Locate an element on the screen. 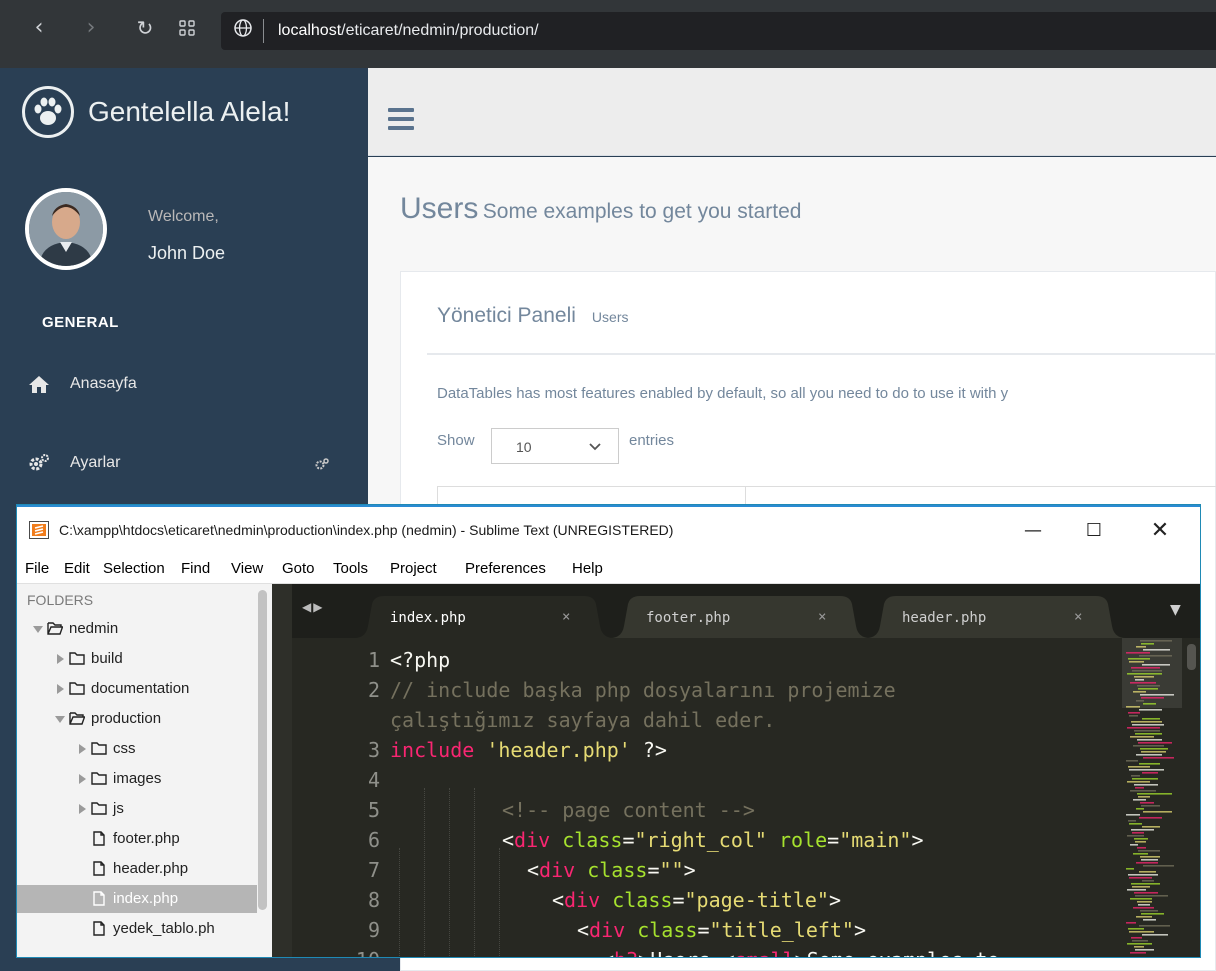 This screenshot has width=1216, height=971. profile-username: John Doe is located at coordinates (187, 253).